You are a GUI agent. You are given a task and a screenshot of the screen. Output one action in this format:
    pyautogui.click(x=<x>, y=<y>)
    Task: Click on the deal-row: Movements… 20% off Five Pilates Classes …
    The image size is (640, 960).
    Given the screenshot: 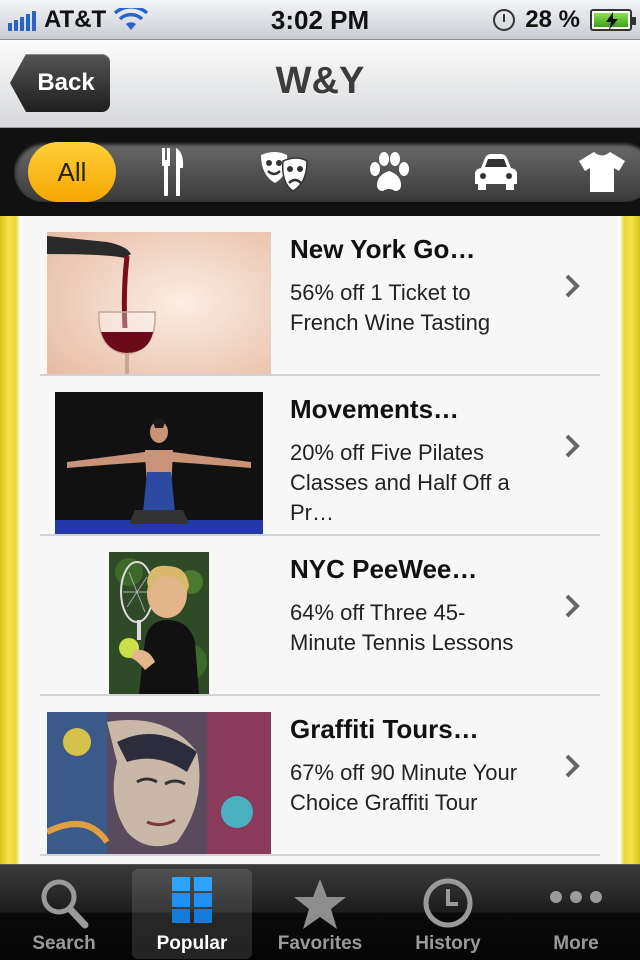 What is the action you would take?
    pyautogui.click(x=320, y=456)
    